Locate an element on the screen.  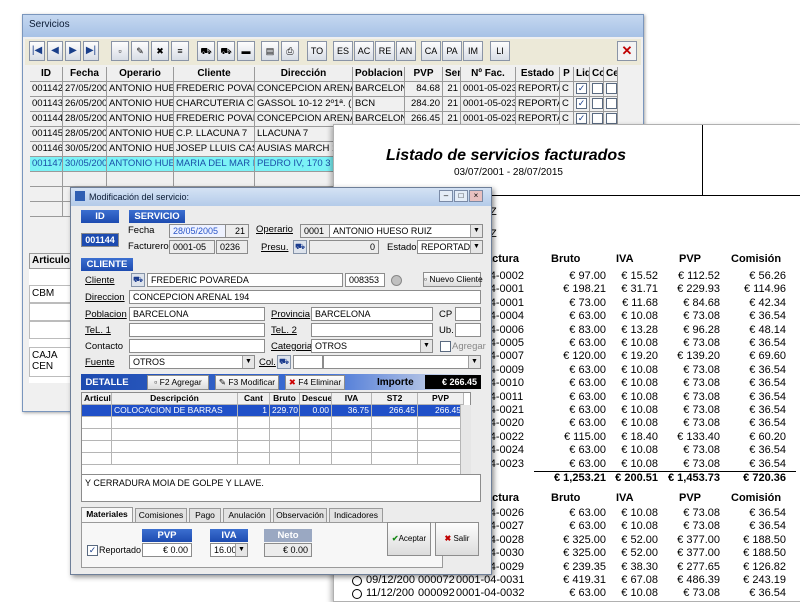
col-direccion: Dirección is located at coordinates (304, 74).